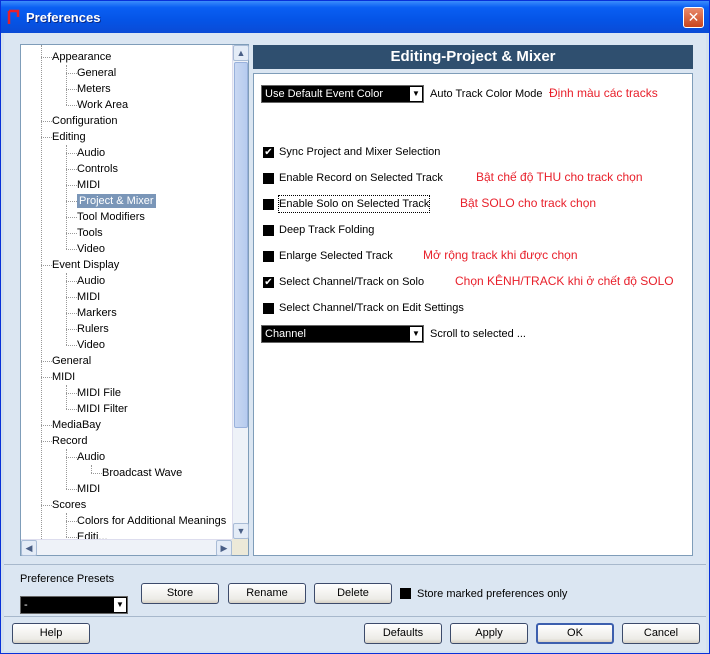 This screenshot has height=654, width=710. I want to click on track-color-mode-value: Use Default Event Color, so click(324, 94).